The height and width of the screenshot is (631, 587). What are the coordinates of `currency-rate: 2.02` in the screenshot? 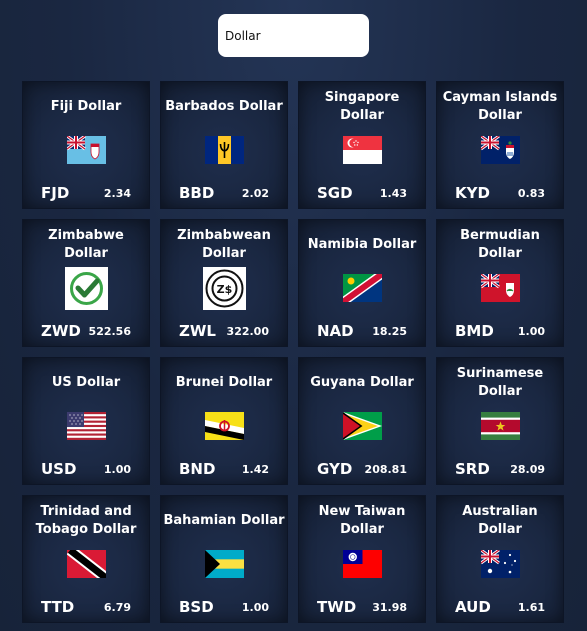 It's located at (255, 193).